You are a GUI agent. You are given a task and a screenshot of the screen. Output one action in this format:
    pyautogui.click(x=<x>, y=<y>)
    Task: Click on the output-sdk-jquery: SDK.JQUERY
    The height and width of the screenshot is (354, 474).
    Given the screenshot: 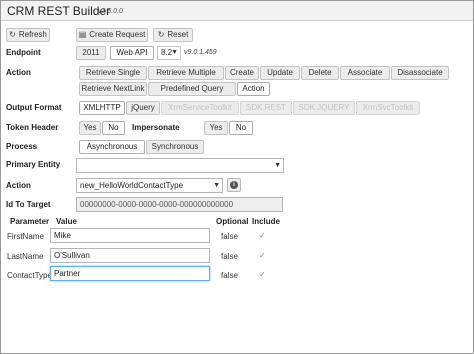 What is the action you would take?
    pyautogui.click(x=324, y=108)
    